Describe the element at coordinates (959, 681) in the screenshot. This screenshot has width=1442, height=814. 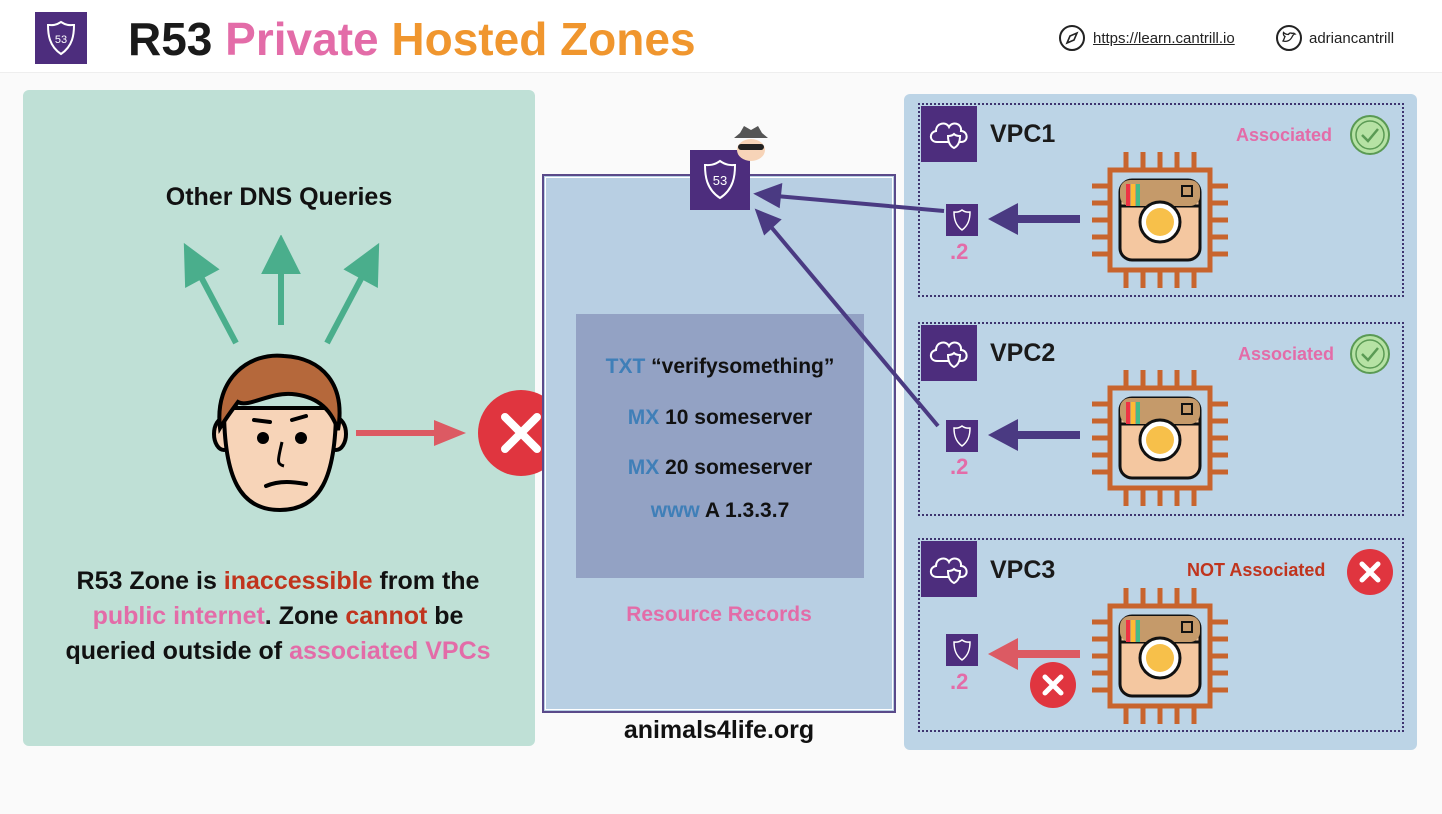
I see `vpc3-resolver-ip: .2` at that location.